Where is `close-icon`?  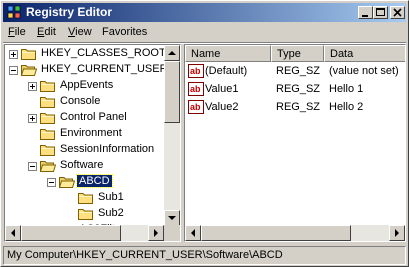
close-icon is located at coordinates (397, 12).